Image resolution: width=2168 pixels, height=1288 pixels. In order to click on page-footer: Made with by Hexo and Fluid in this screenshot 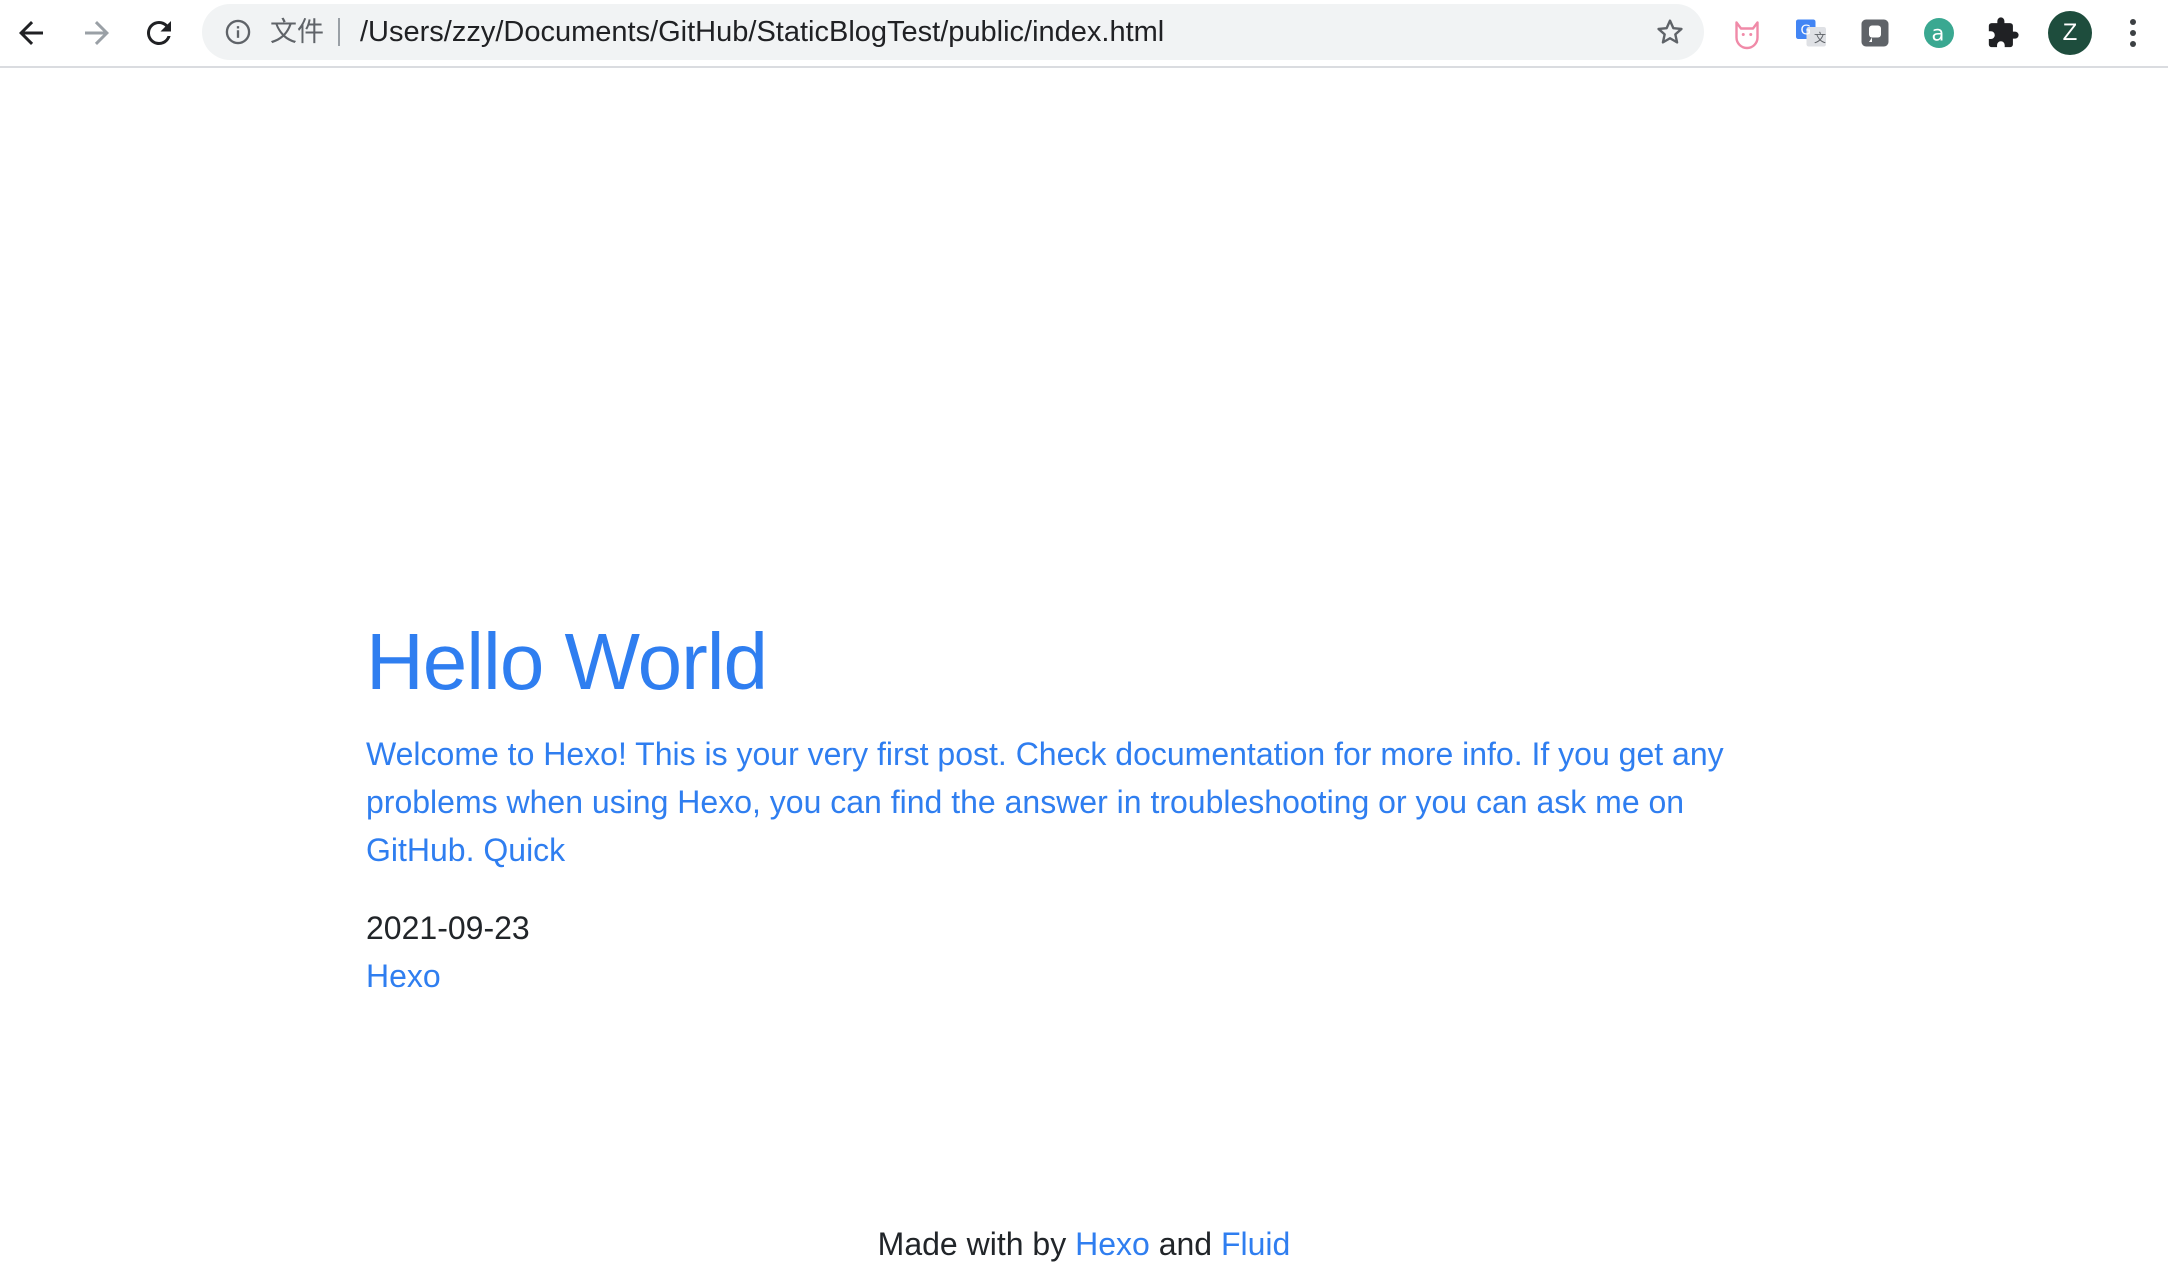, I will do `click(1084, 1244)`.